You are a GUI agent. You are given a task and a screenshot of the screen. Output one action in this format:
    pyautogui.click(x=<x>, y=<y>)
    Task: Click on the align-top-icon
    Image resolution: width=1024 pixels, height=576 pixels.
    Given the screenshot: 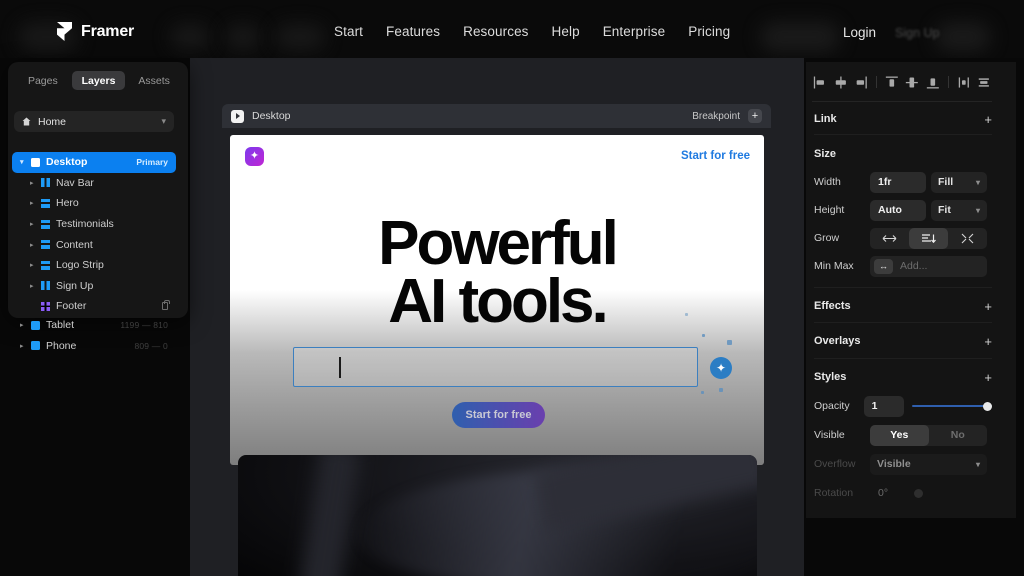 What is the action you would take?
    pyautogui.click(x=892, y=82)
    